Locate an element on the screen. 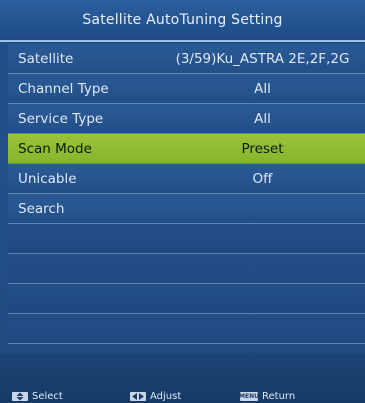  search-row: Search is located at coordinates (186, 209).